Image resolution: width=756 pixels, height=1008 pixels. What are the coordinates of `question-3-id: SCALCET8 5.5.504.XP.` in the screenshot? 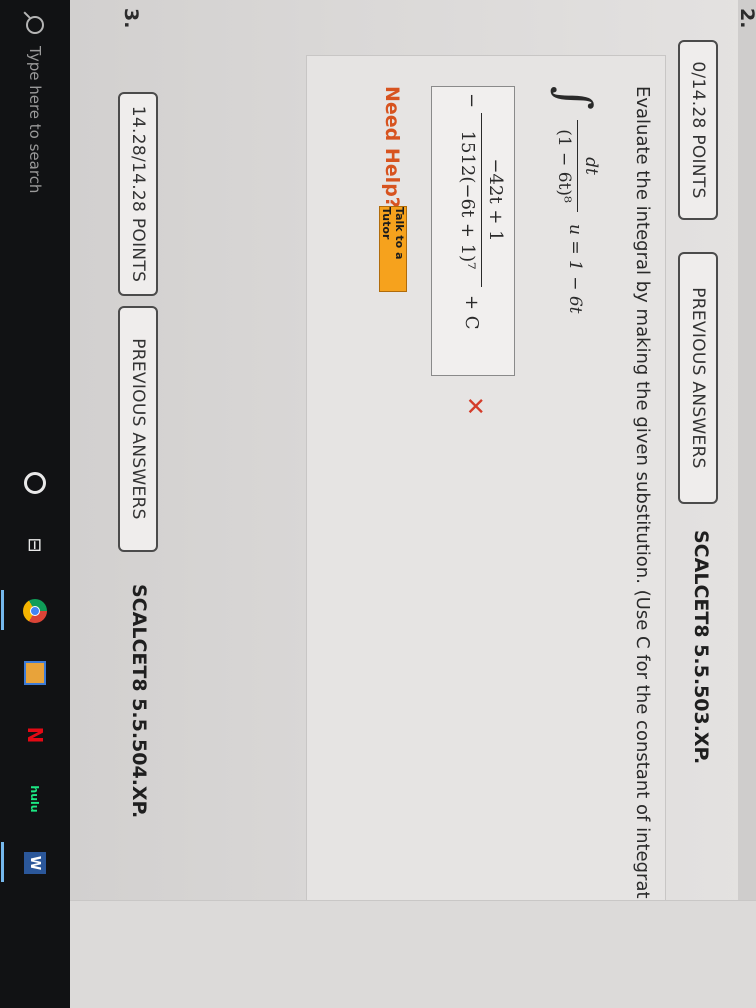 It's located at (139, 701).